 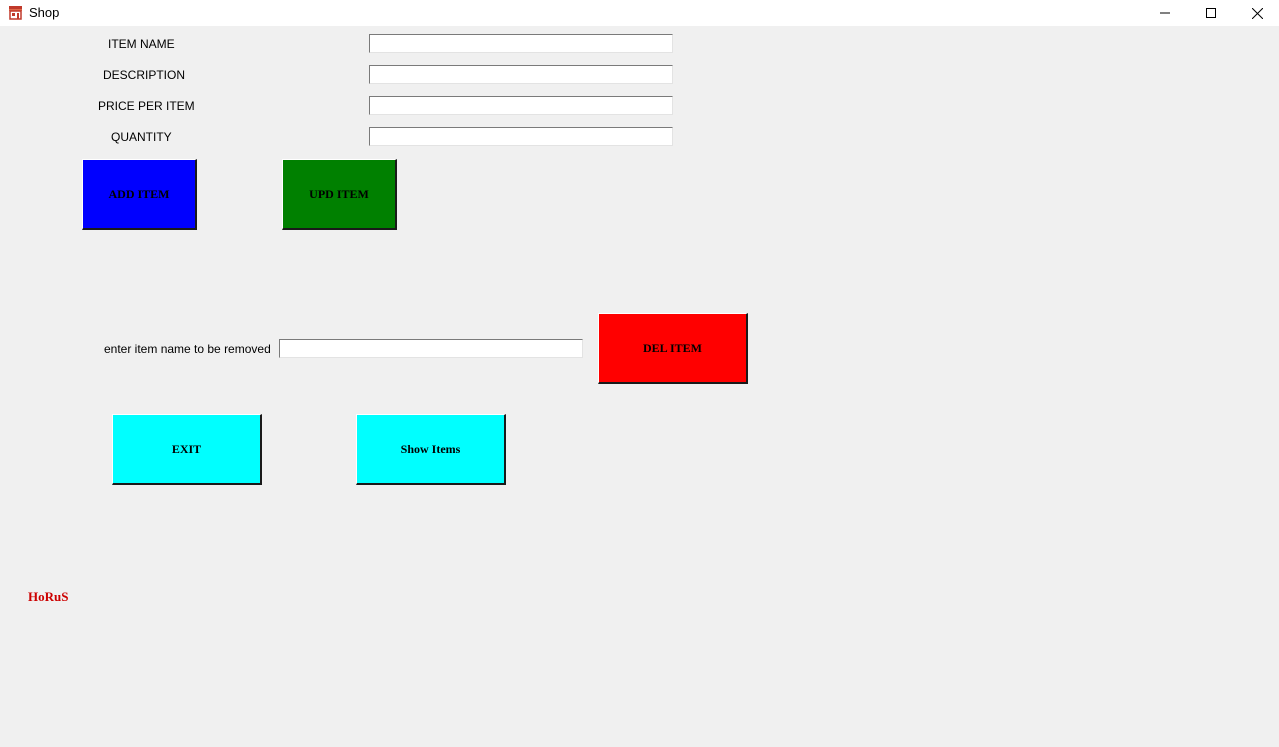 I want to click on remove-item-input, so click(x=431, y=348).